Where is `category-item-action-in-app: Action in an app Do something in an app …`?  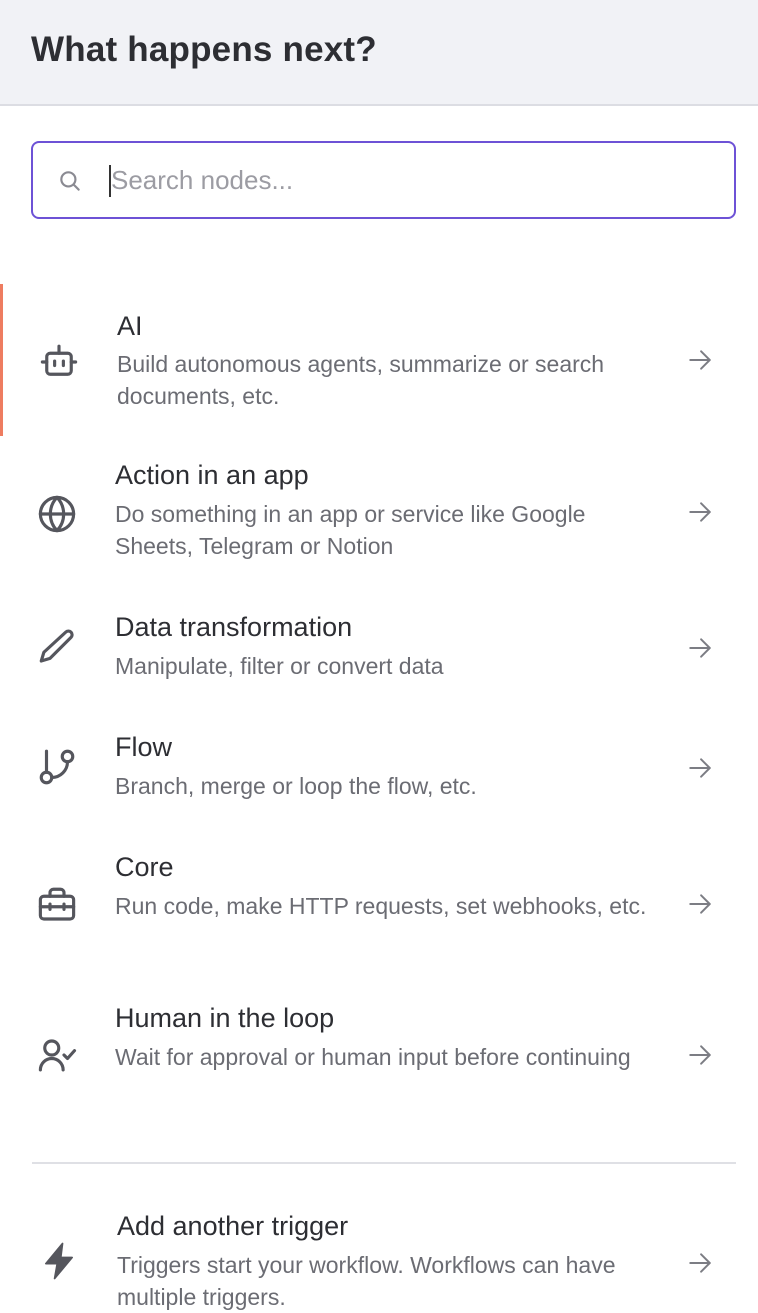
category-item-action-in-app: Action in an app Do something in an app … is located at coordinates (379, 513).